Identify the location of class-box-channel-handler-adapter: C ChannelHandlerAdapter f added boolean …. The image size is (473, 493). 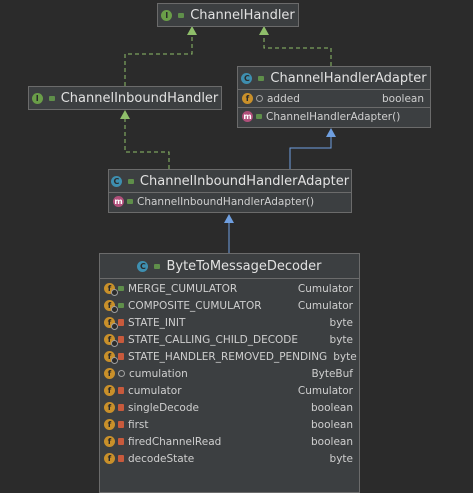
(334, 97).